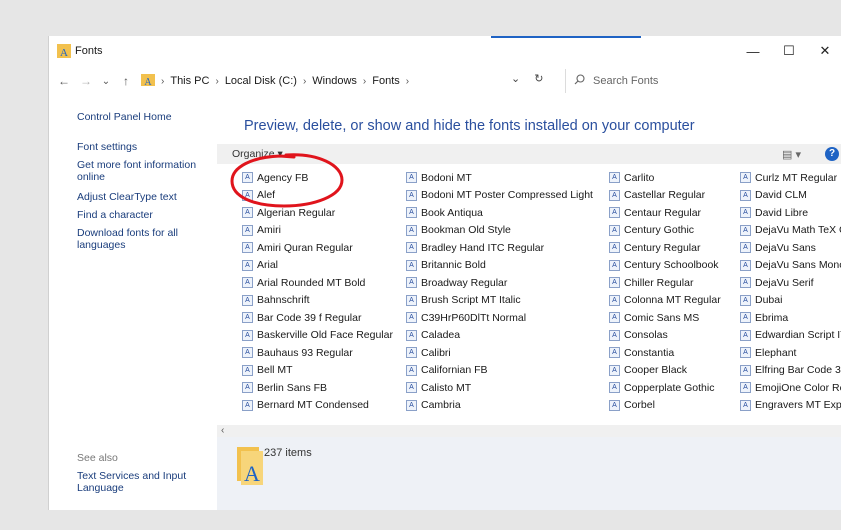 Image resolution: width=841 pixels, height=530 pixels. Describe the element at coordinates (515, 78) in the screenshot. I see `address-dropdown-icon: ⌄` at that location.